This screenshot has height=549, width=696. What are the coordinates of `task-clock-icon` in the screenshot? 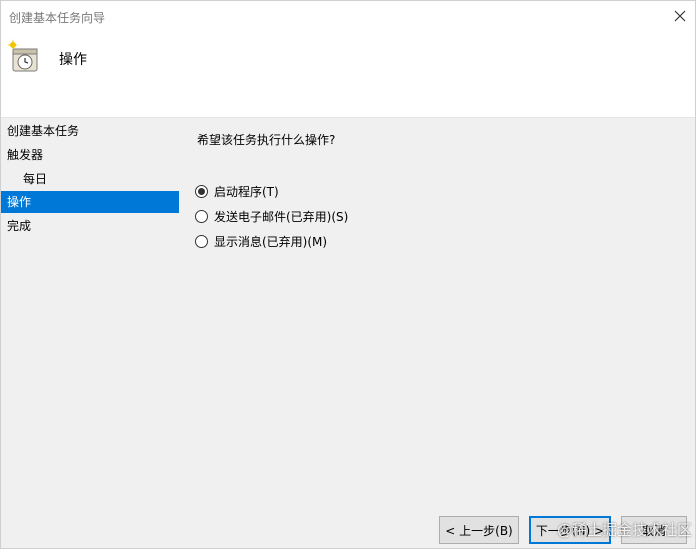 It's located at (22, 55).